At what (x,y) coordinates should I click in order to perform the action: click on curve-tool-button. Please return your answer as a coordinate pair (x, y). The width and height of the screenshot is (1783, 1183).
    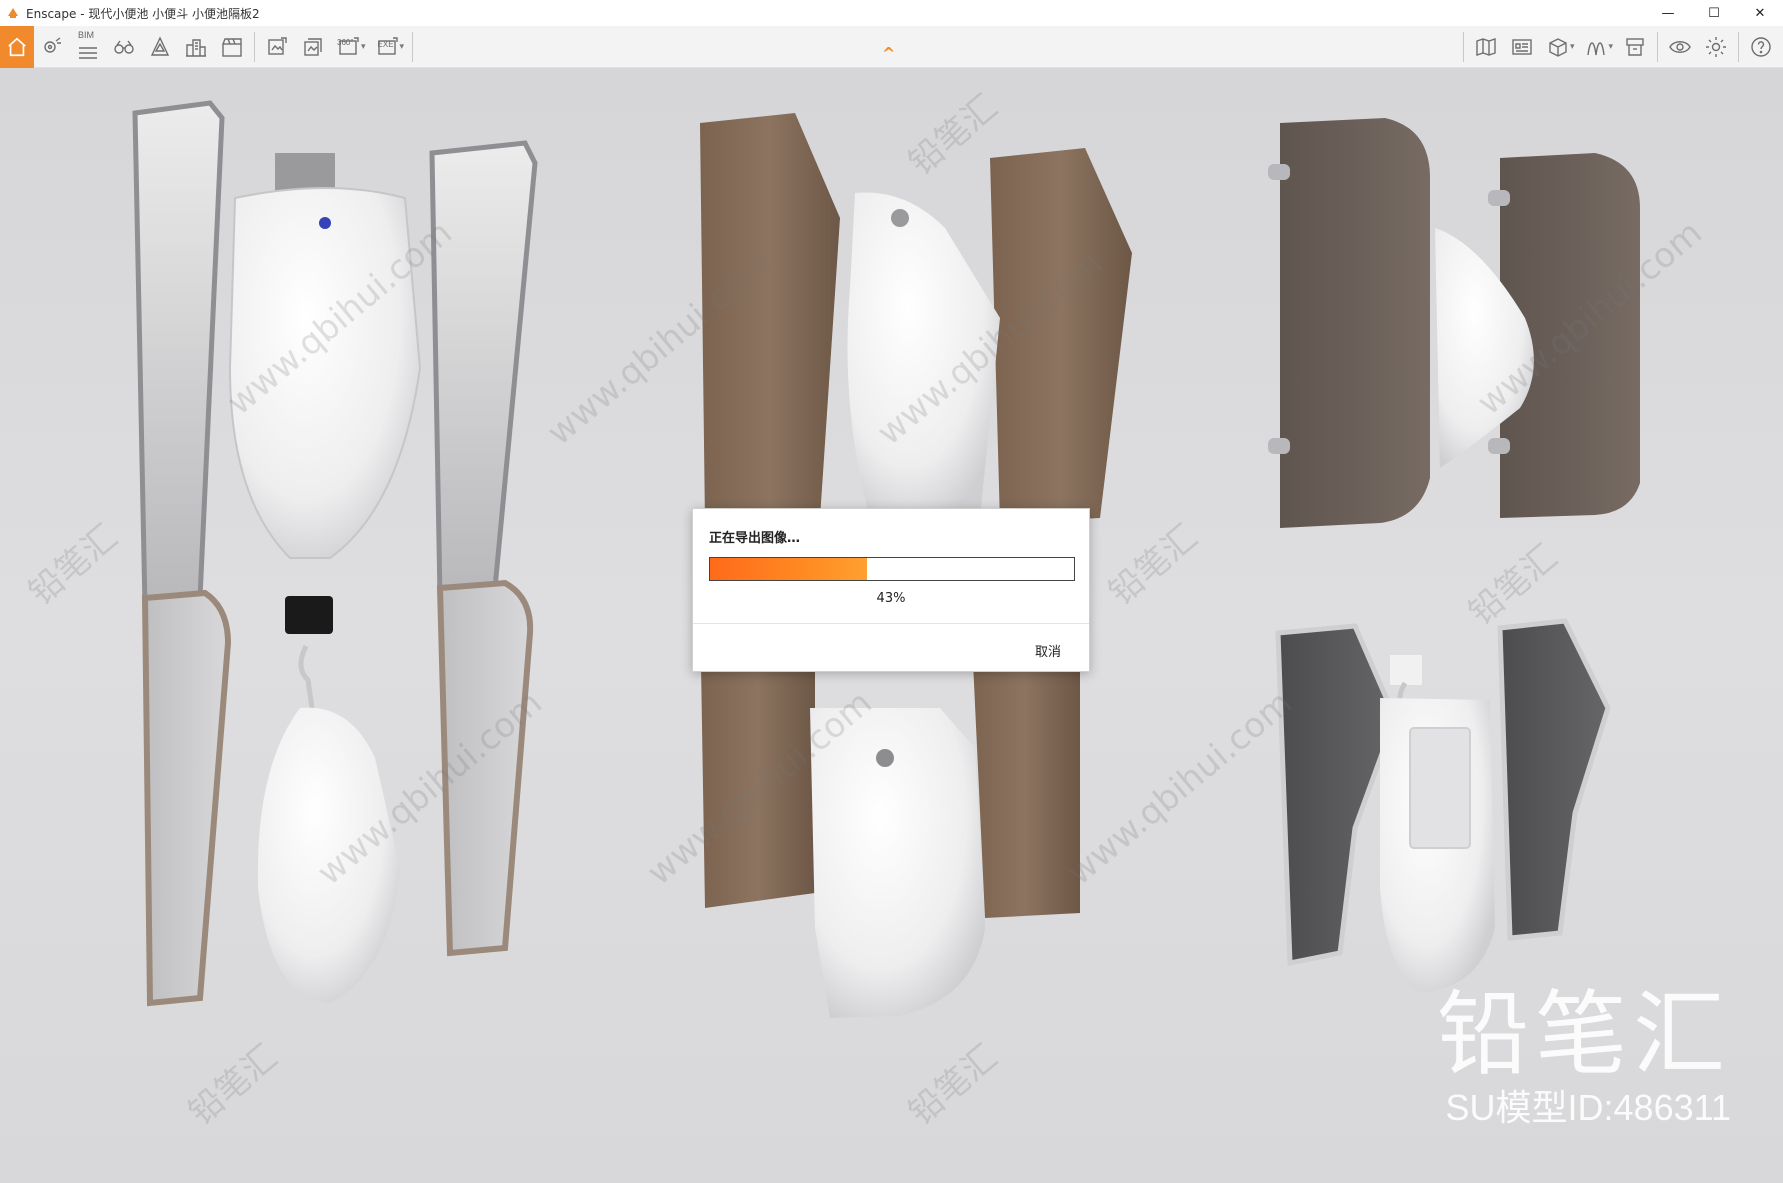
    Looking at the image, I should click on (1596, 47).